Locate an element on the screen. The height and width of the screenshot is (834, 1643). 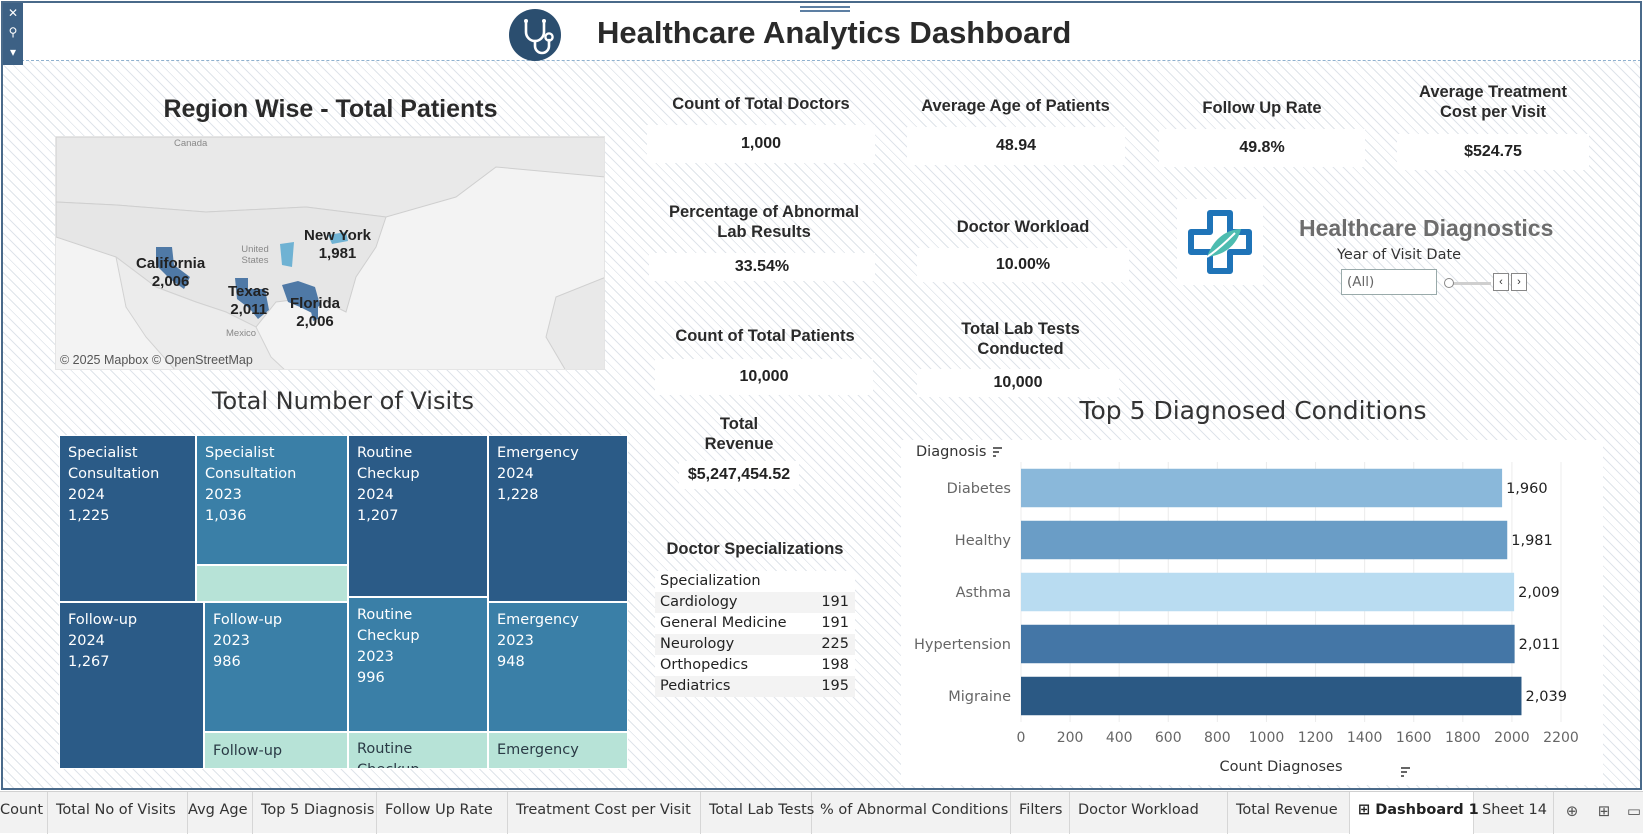
table-row: Pediatrics 195 is located at coordinates (755, 686).